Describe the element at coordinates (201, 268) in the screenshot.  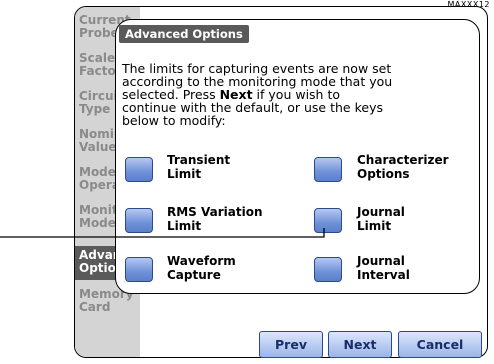
I see `waveform-capture-label: Waveform Capture` at that location.